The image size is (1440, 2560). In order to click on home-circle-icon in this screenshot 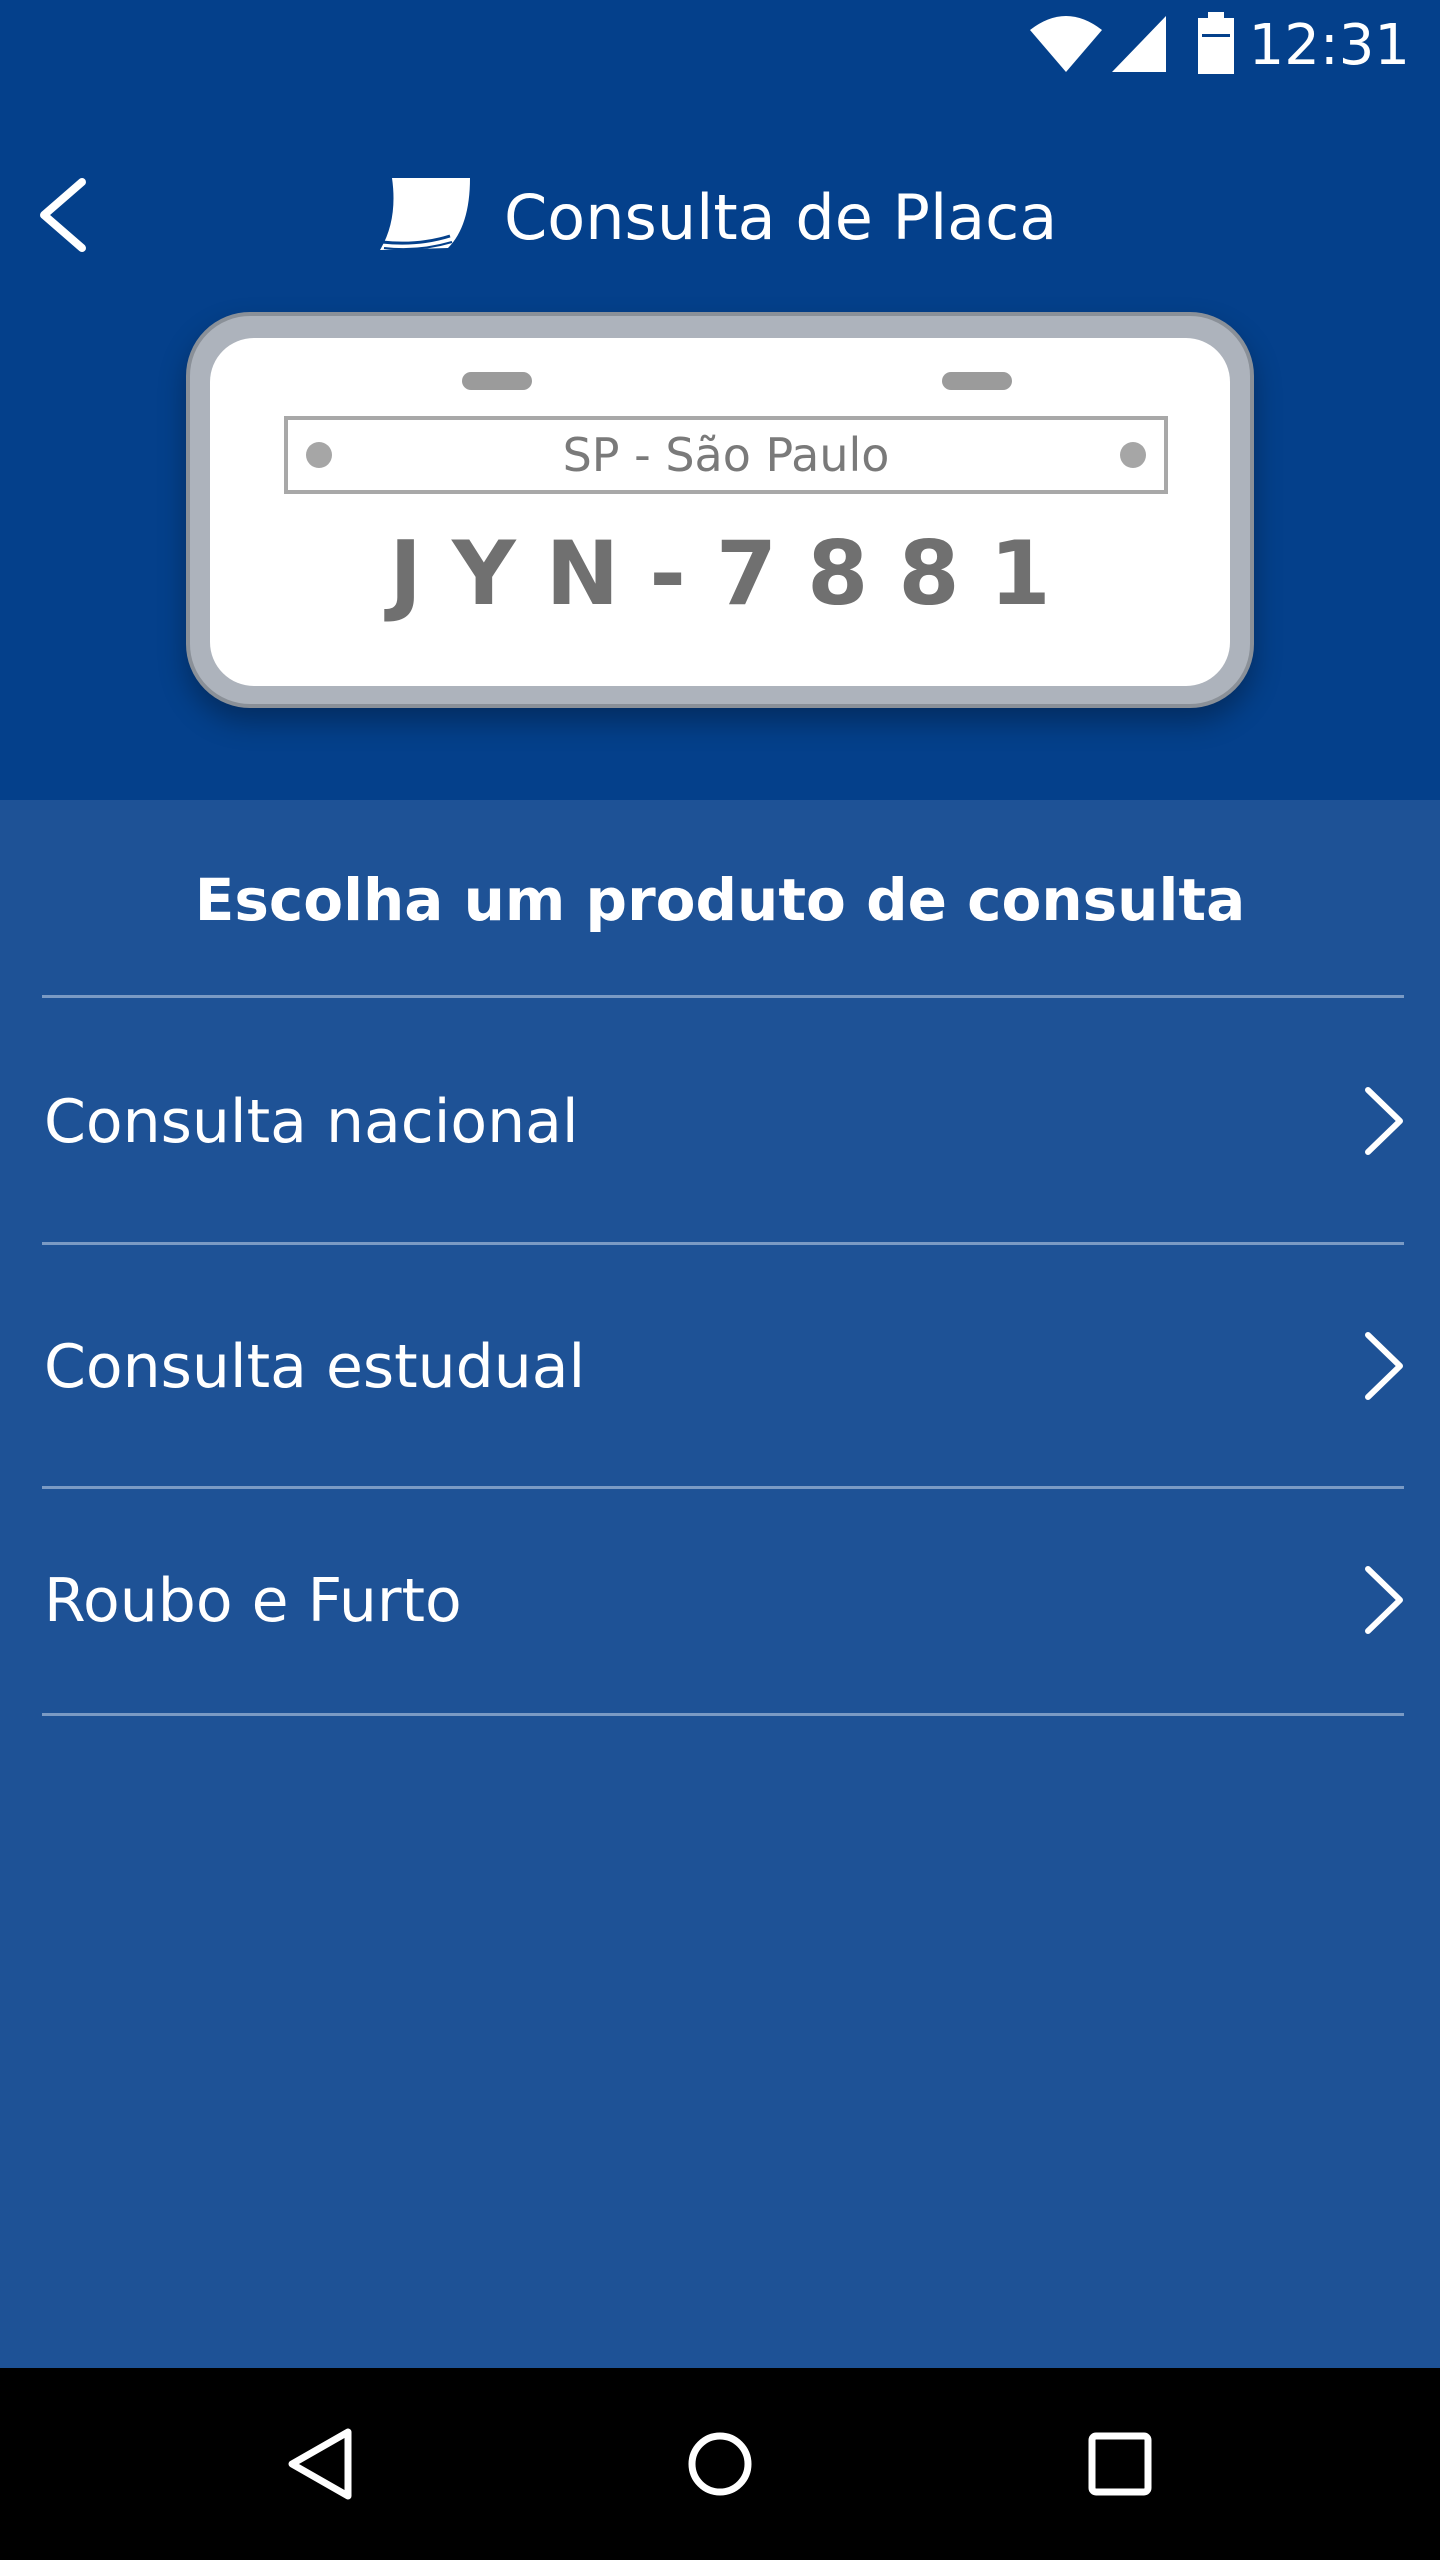, I will do `click(720, 2464)`.